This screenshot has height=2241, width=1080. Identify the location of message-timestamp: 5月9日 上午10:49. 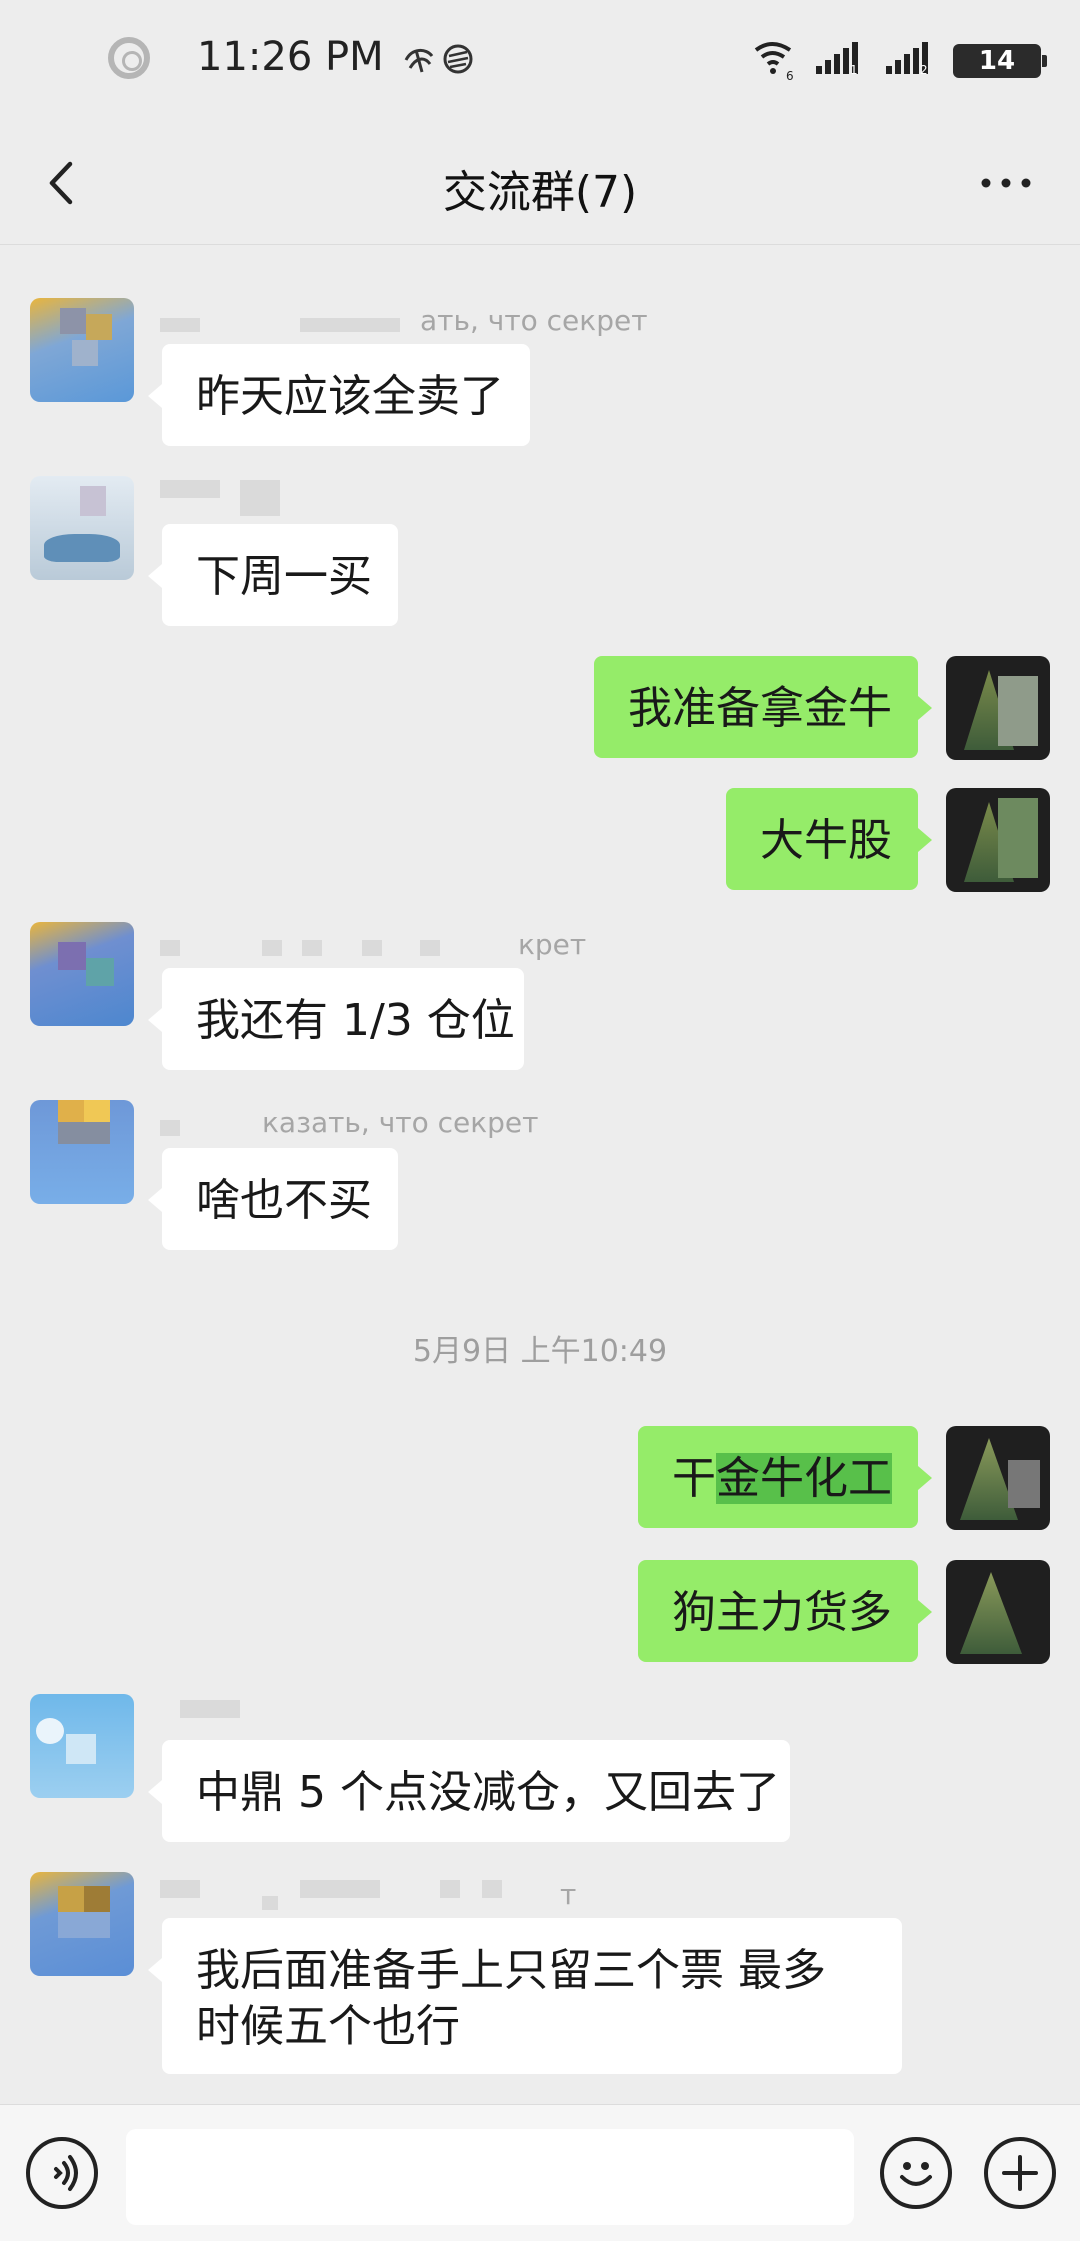
(540, 1351).